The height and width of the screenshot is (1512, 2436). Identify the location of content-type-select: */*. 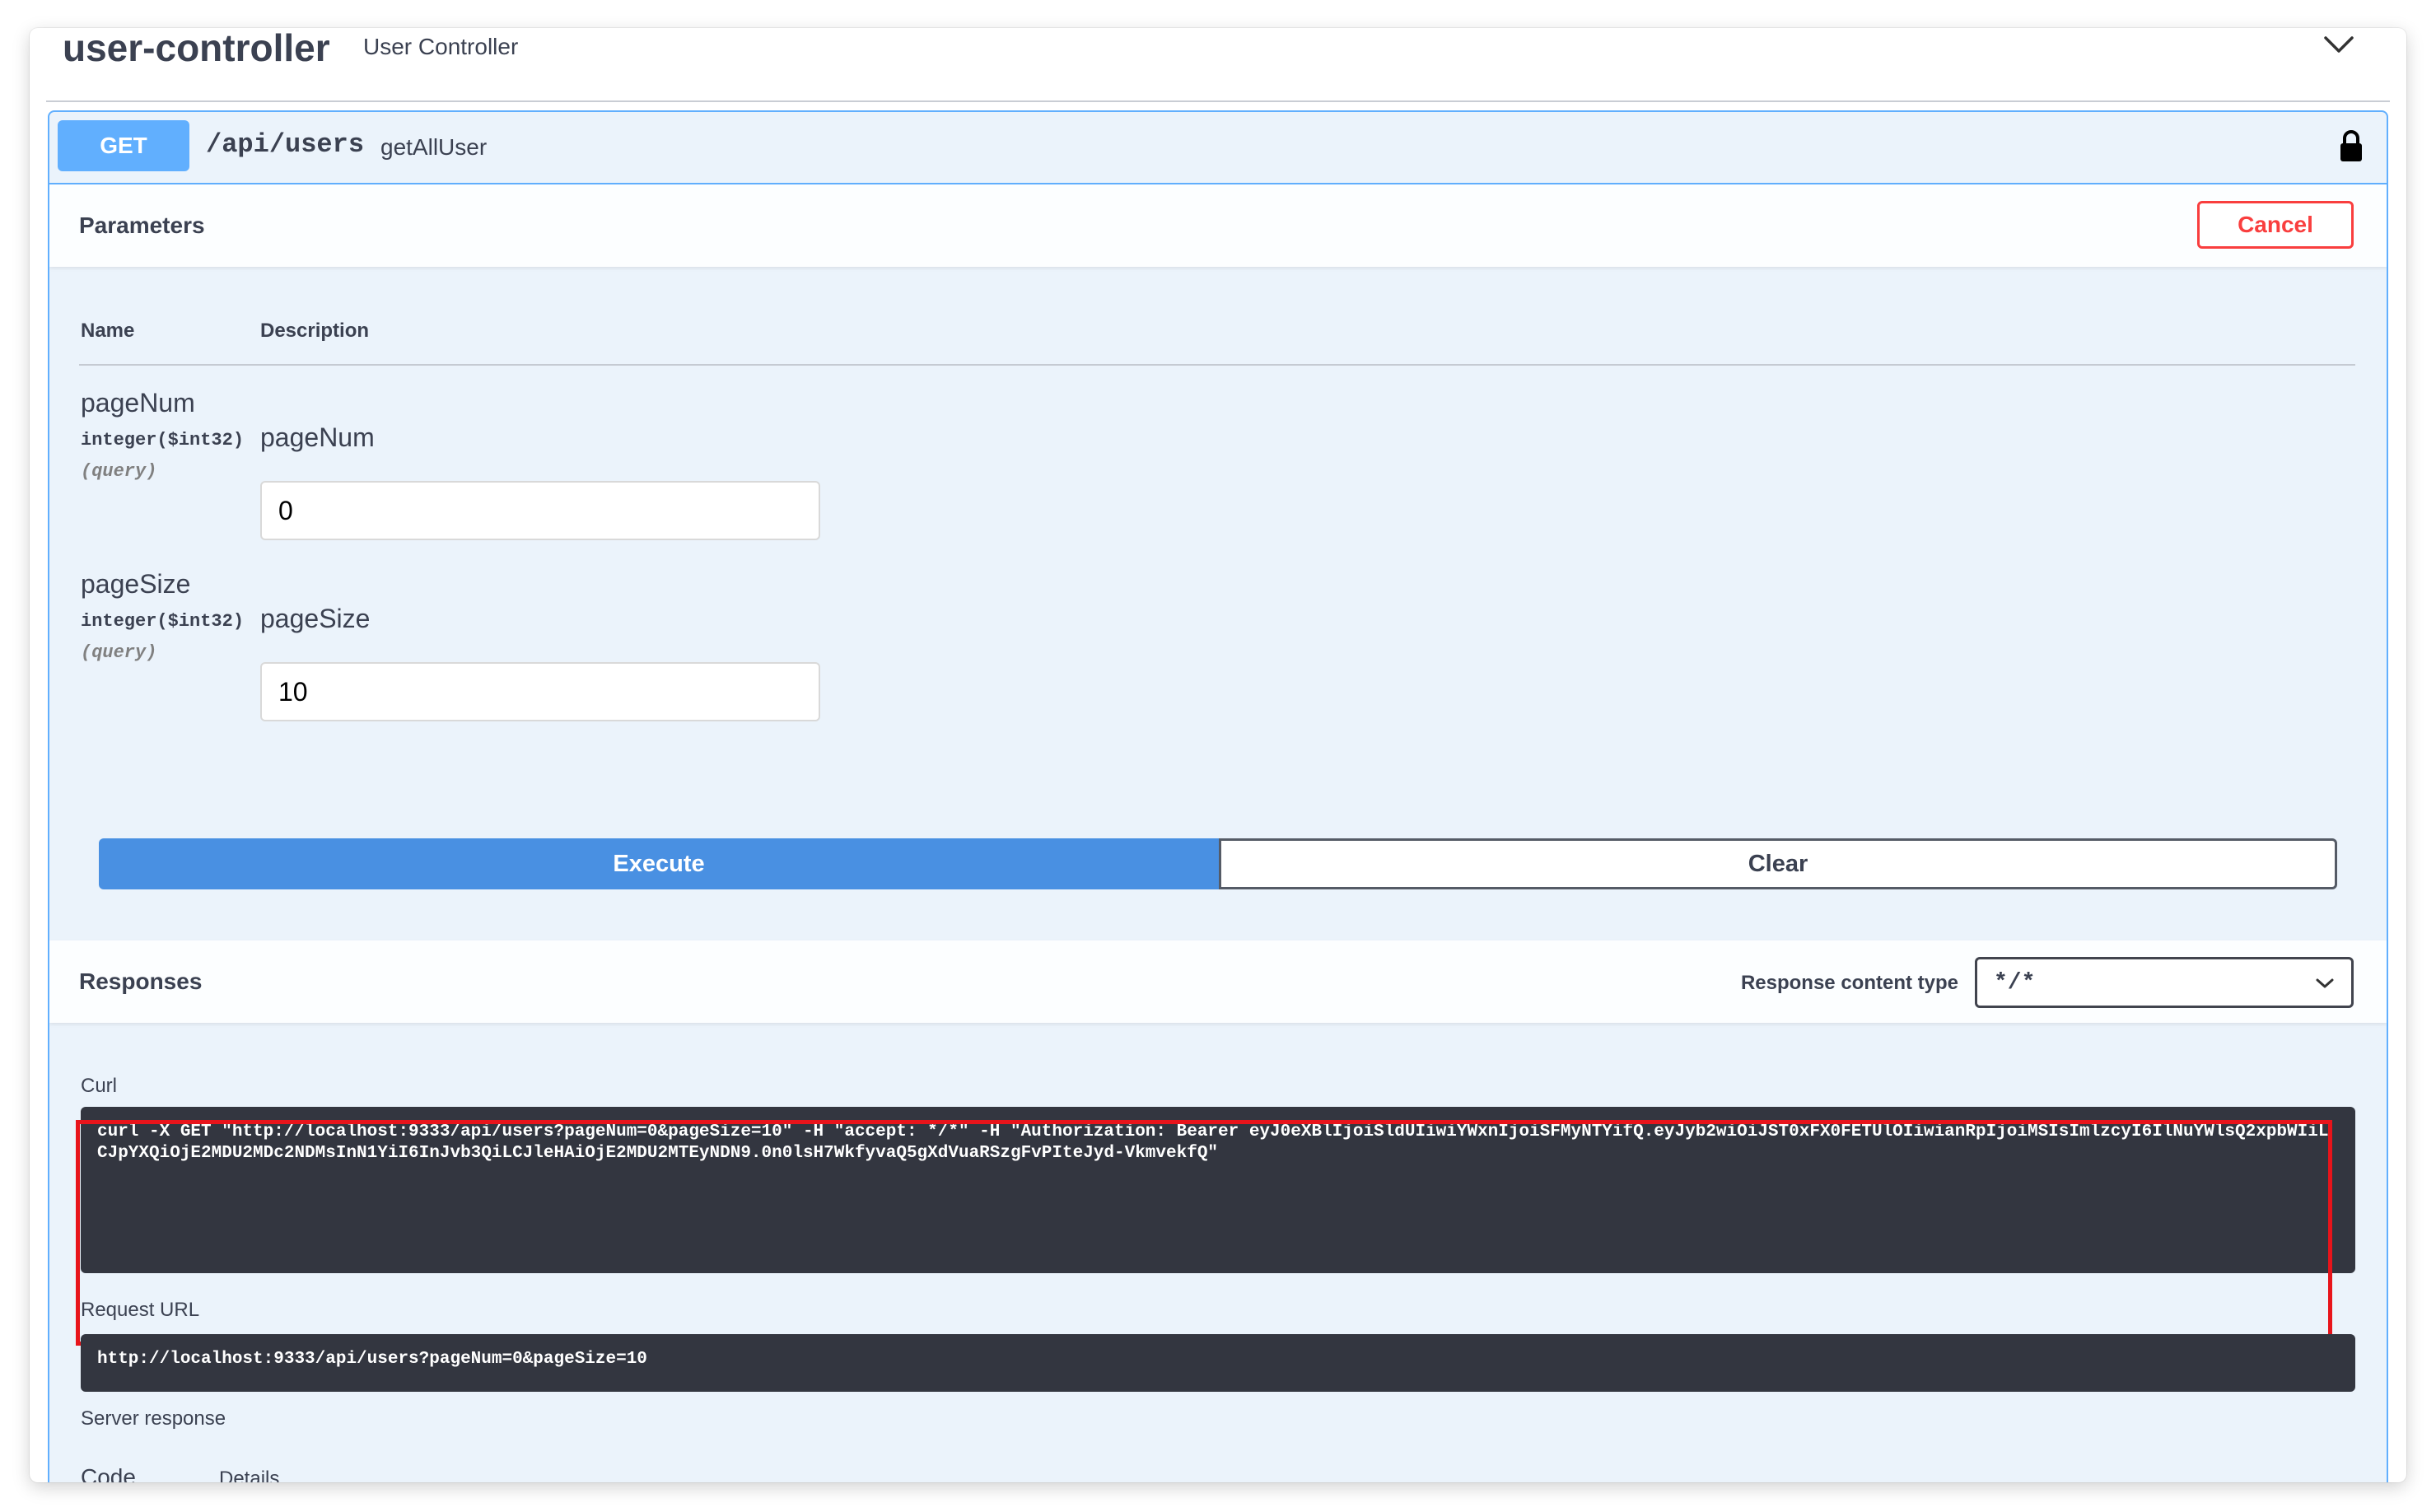
(2164, 982).